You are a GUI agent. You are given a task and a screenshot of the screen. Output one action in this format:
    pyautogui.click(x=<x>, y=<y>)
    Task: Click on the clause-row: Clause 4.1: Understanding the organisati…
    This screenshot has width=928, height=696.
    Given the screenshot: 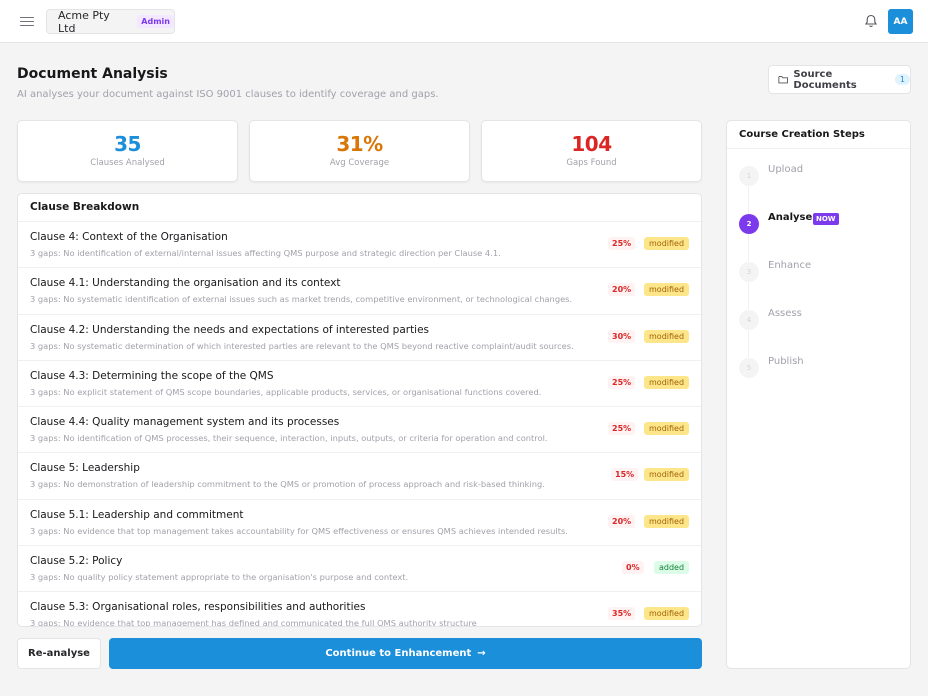 What is the action you would take?
    pyautogui.click(x=359, y=290)
    